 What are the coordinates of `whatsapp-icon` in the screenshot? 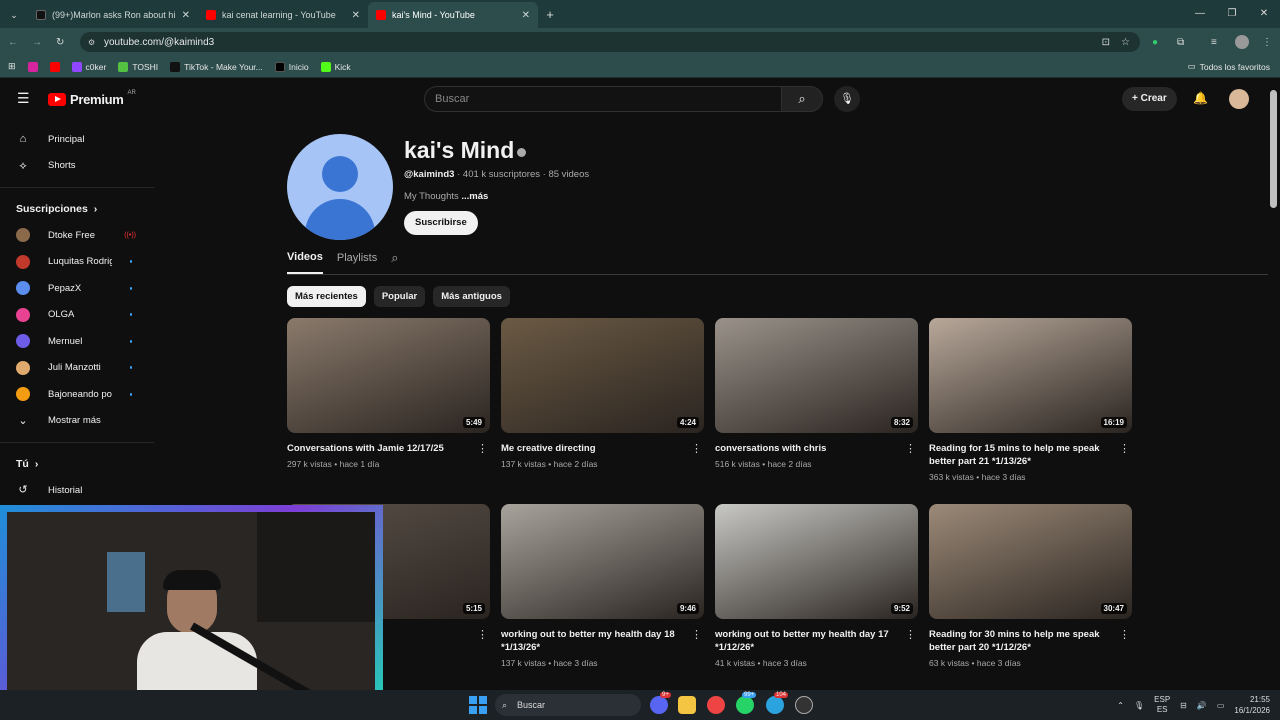 It's located at (745, 705).